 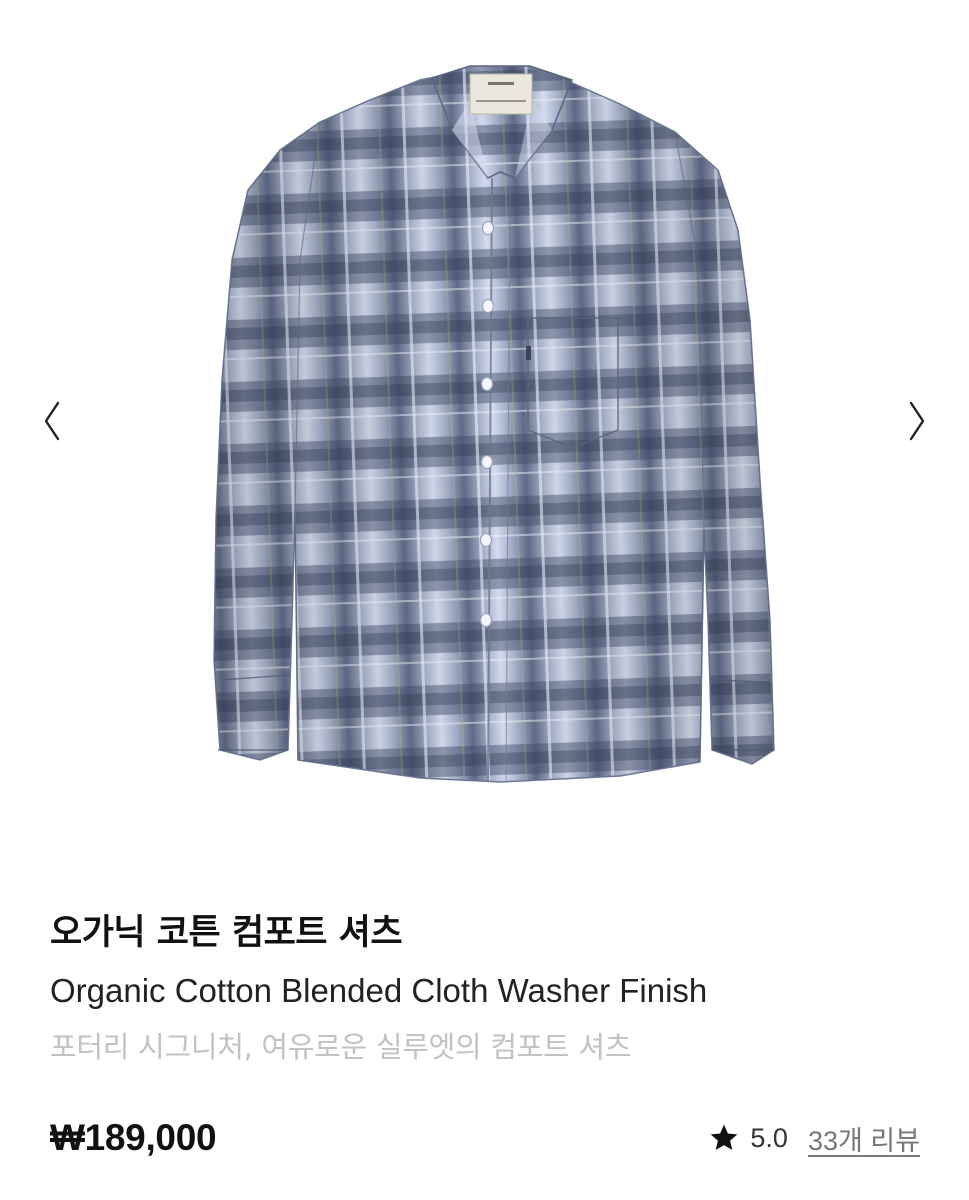 I want to click on prev-image-button, so click(x=52, y=421).